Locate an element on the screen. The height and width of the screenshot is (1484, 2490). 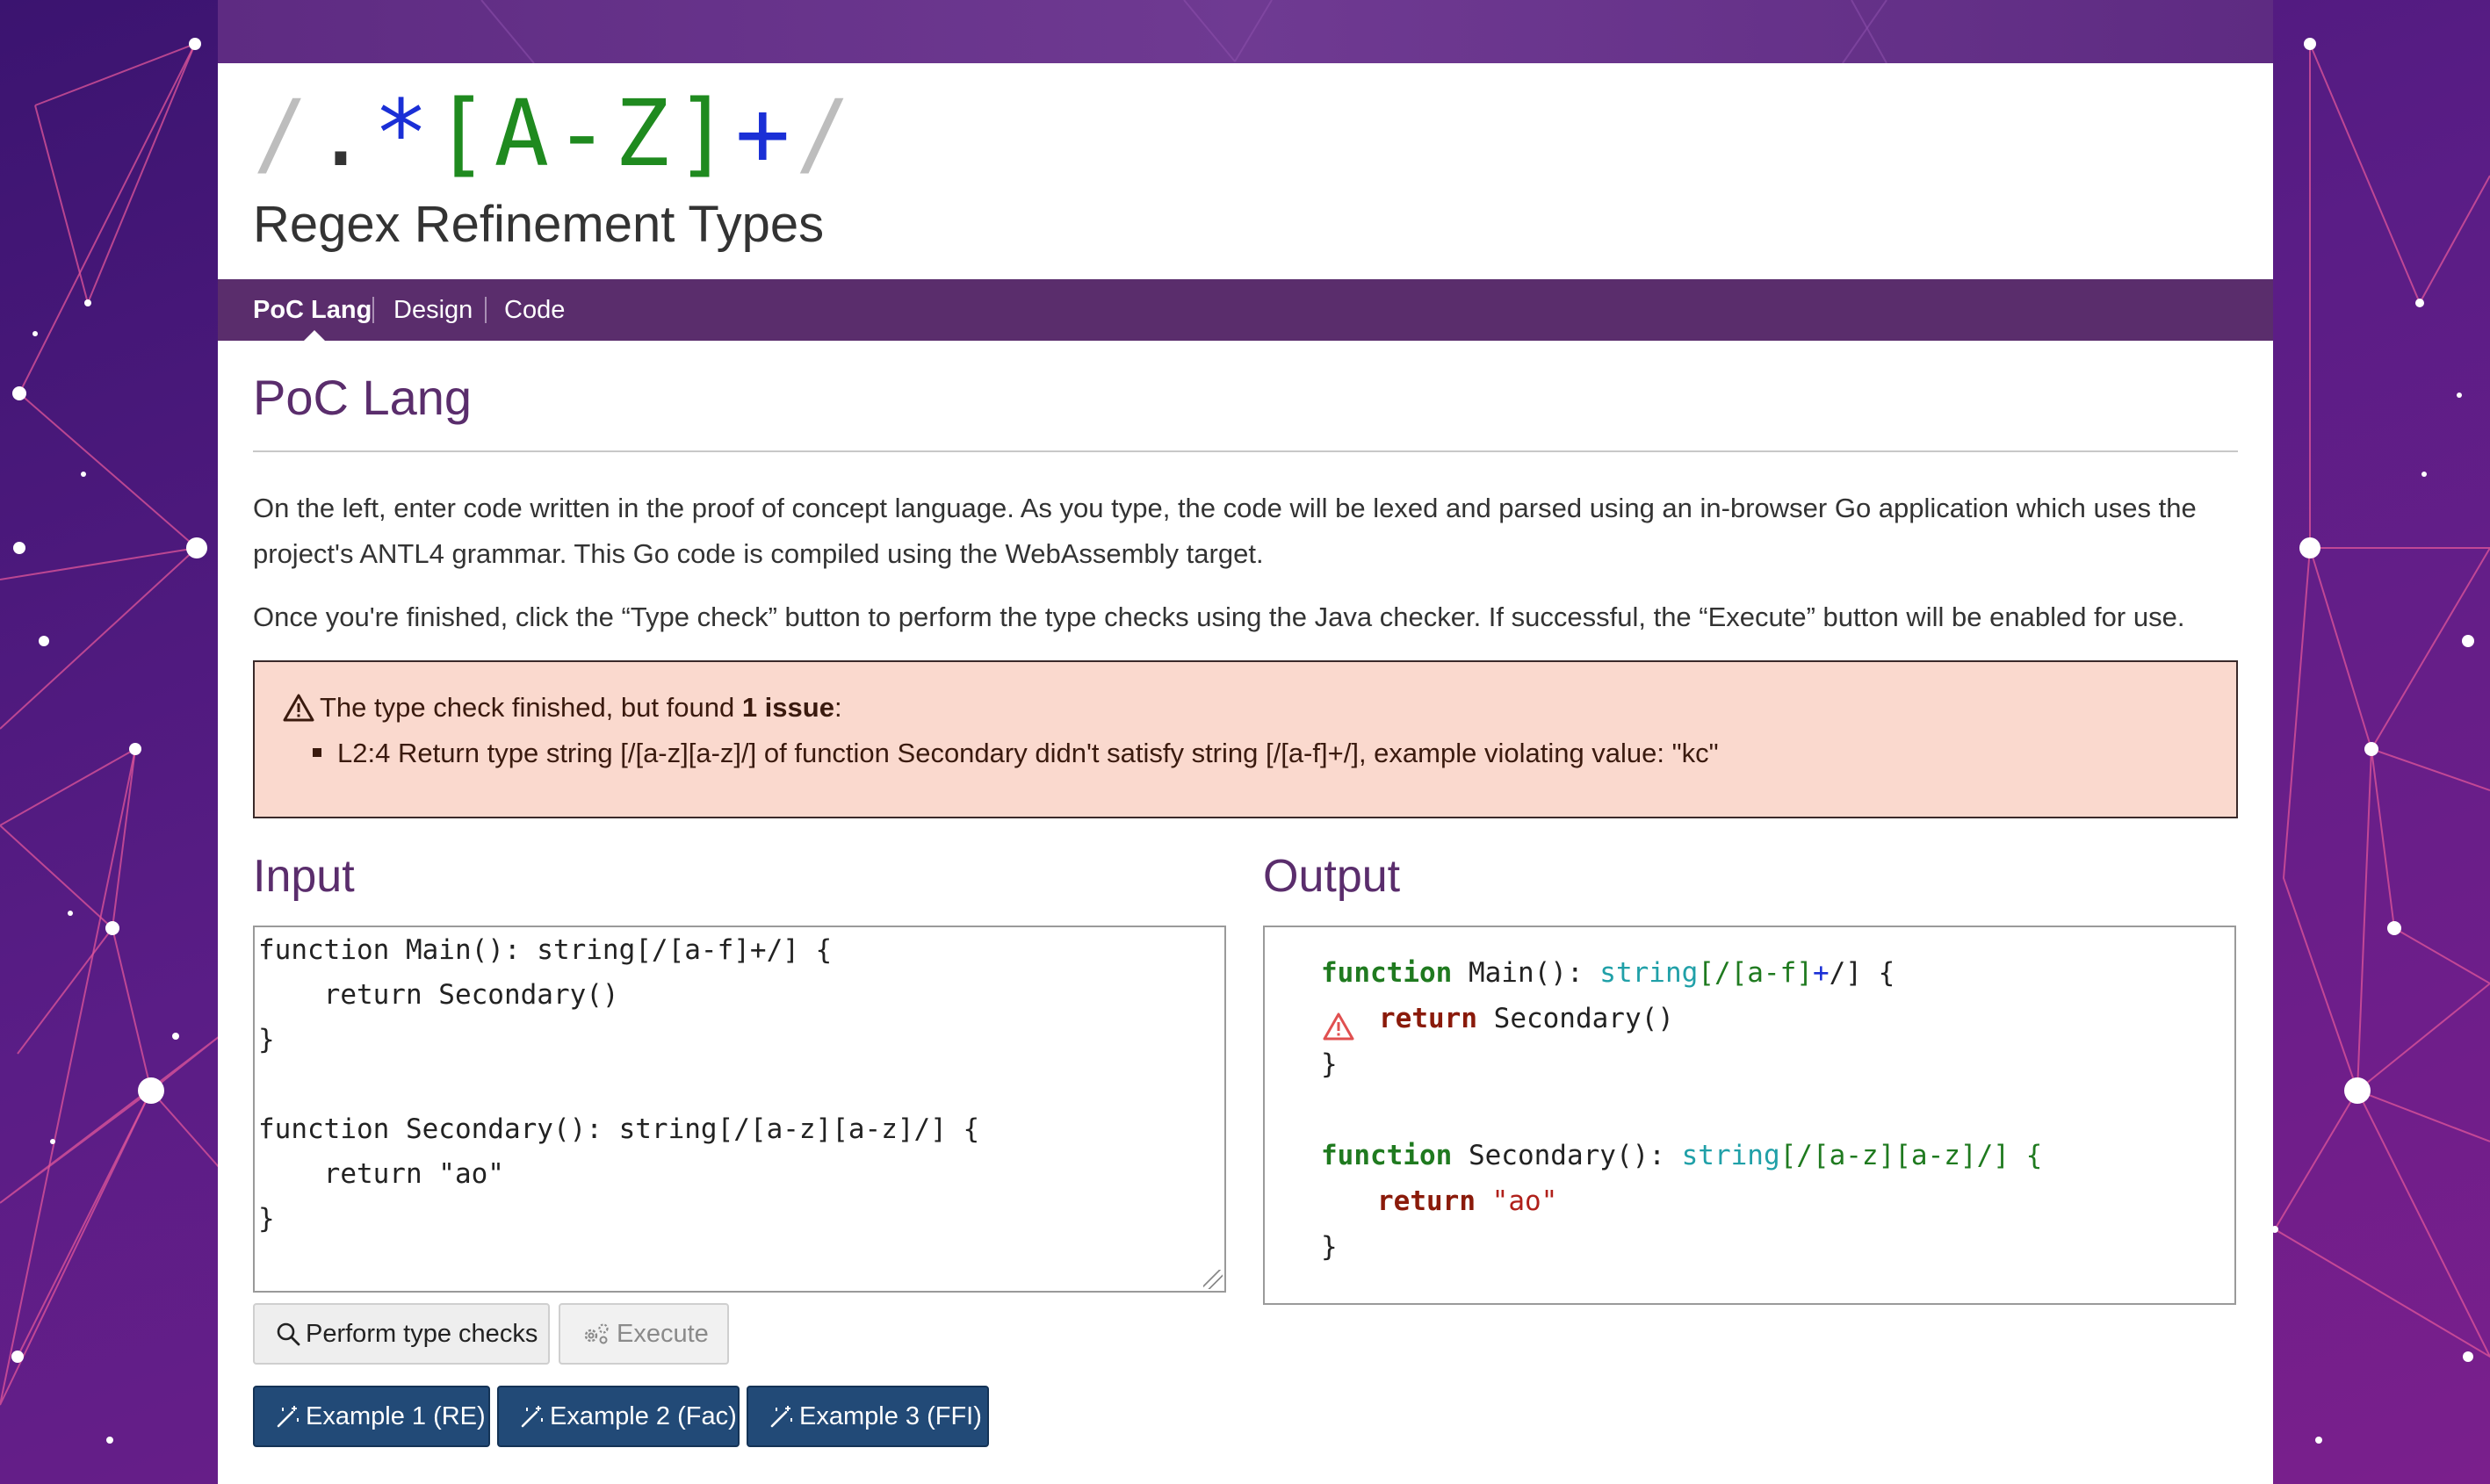
function-signature: Secondary(): is located at coordinates (1575, 1155).